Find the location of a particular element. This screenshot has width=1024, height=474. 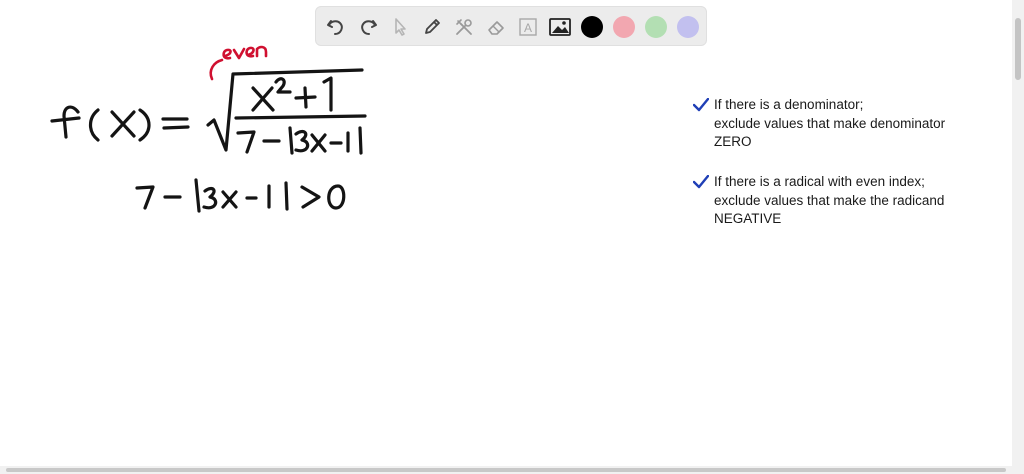

drawing-toolbar: A is located at coordinates (511, 26).